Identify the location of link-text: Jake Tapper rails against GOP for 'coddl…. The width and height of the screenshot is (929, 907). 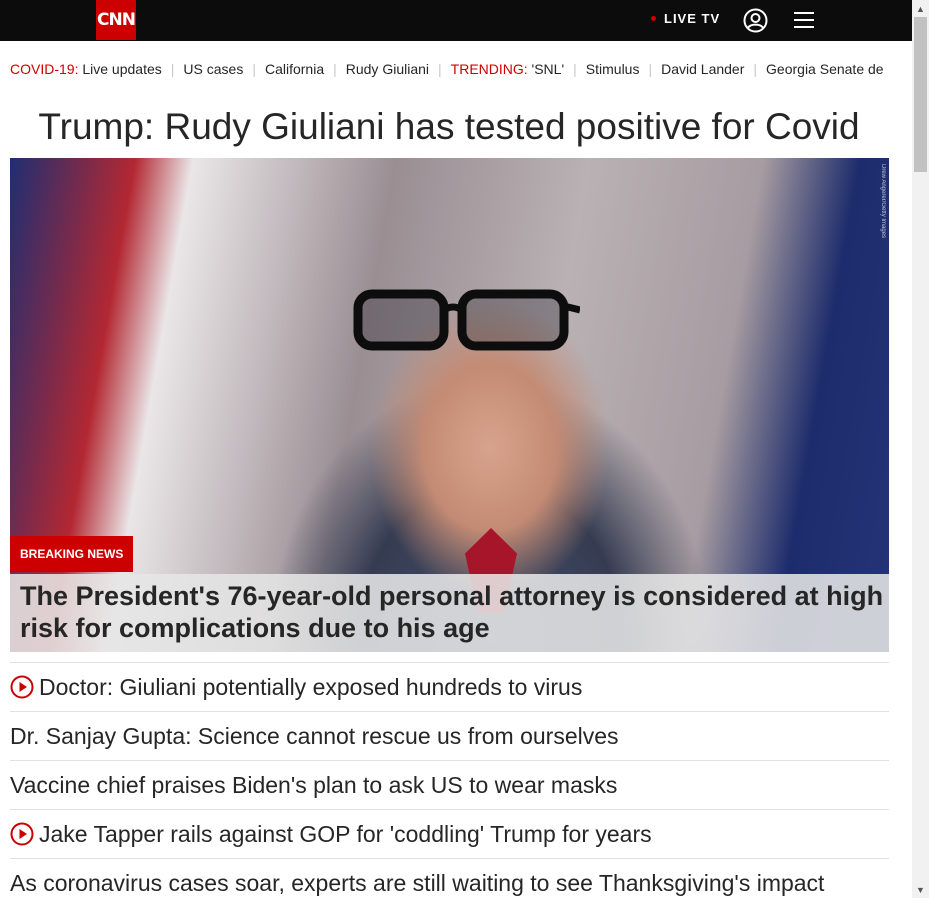
(345, 834).